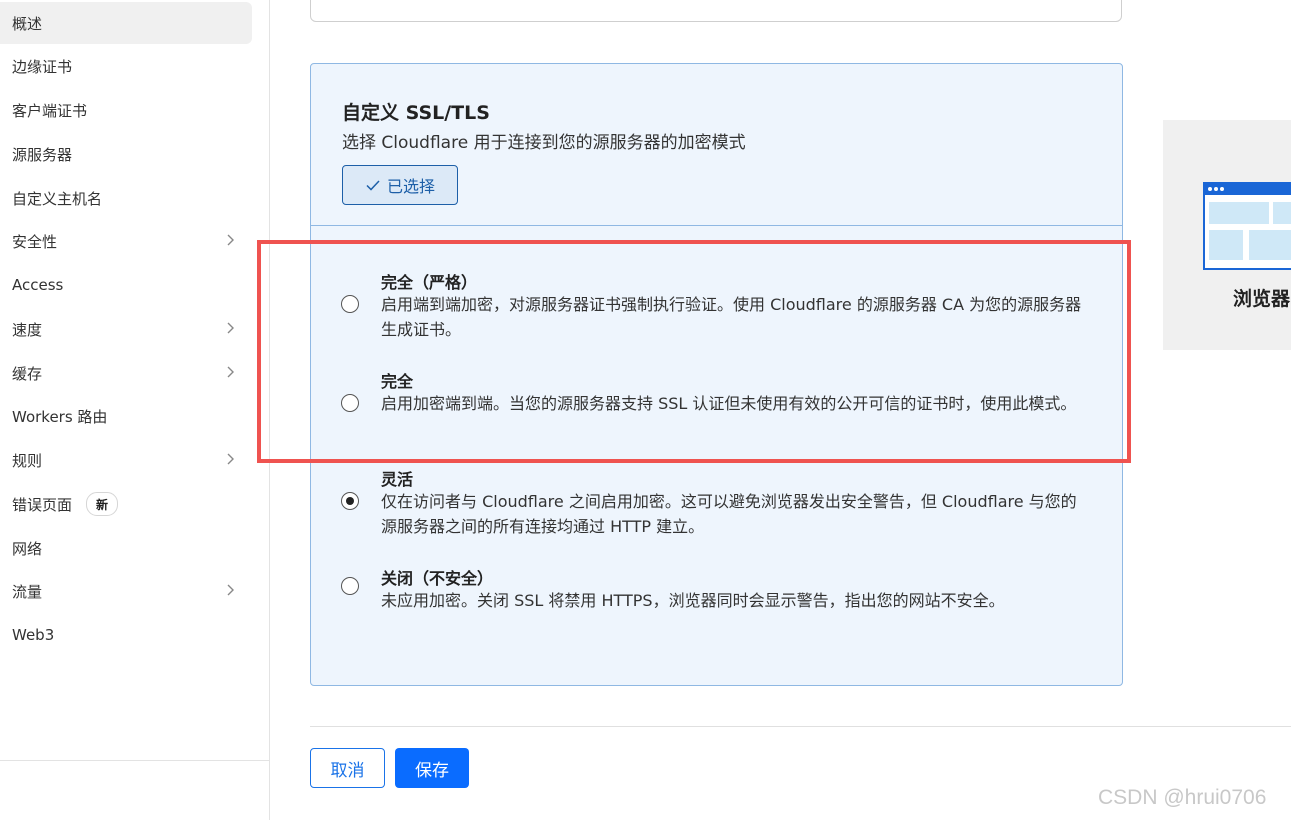 The image size is (1291, 820). I want to click on sidebar-item-label: Workers 路由, so click(60, 416).